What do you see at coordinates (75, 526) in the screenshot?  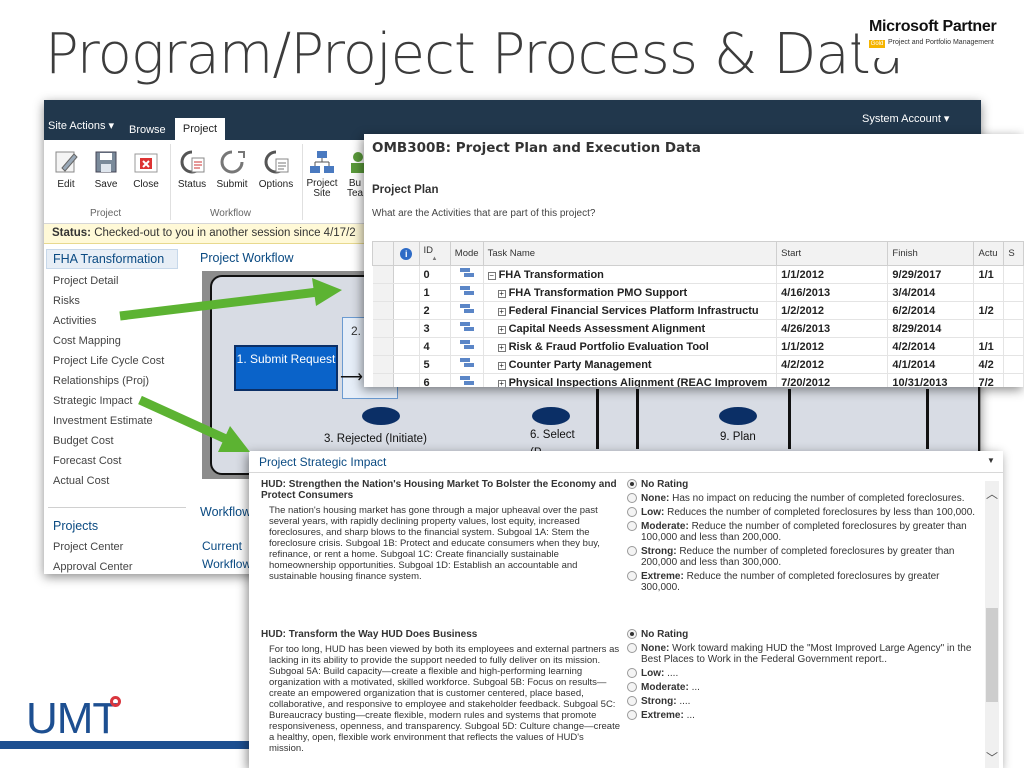 I see `nav-header-projects: Projects` at bounding box center [75, 526].